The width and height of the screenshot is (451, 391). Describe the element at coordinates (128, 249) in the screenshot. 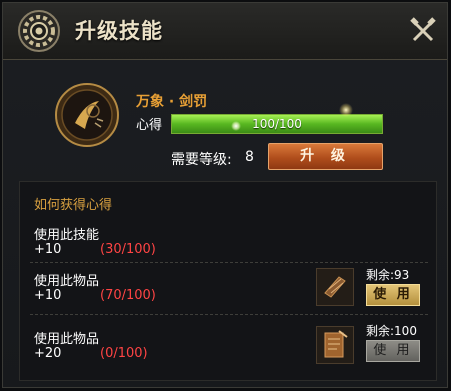

I see `method-progress: (30/100)` at that location.